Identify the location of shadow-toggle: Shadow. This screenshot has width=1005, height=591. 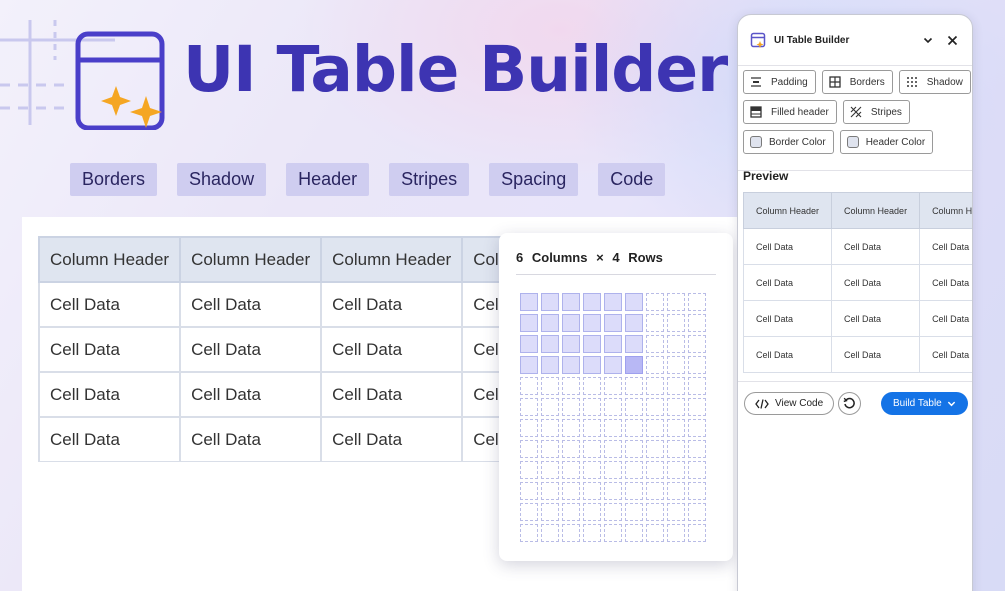
(934, 82).